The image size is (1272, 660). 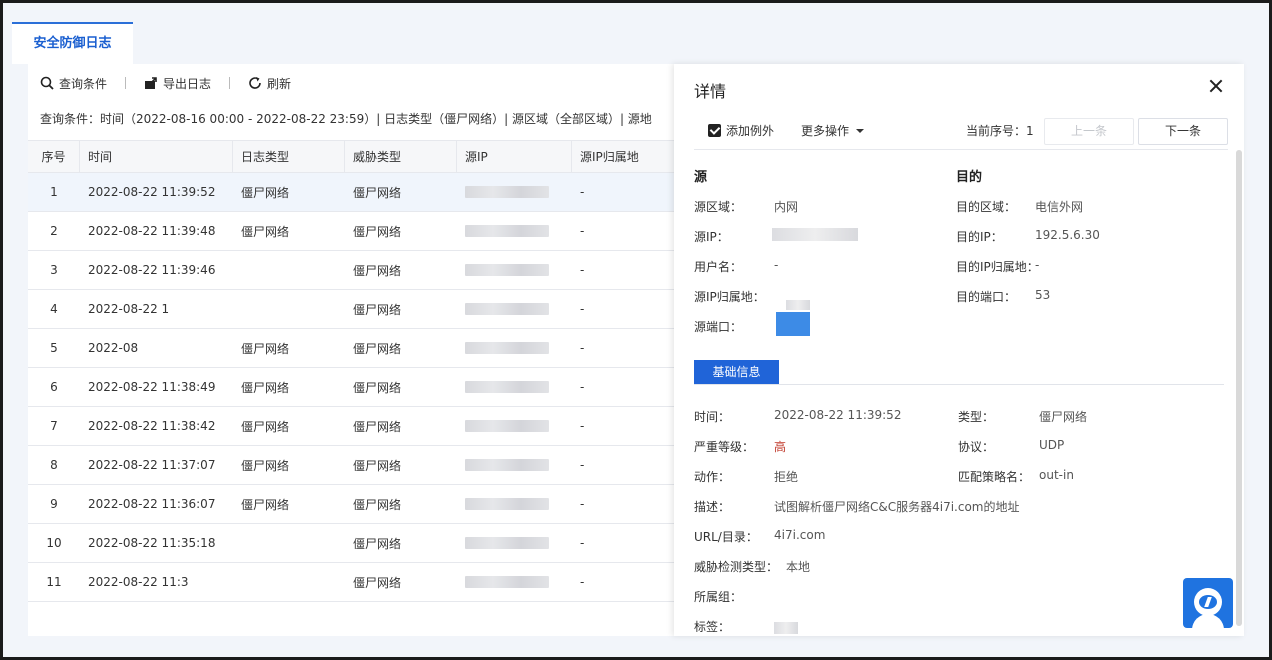 What do you see at coordinates (1043, 295) in the screenshot?
I see `dest-port-value: 53` at bounding box center [1043, 295].